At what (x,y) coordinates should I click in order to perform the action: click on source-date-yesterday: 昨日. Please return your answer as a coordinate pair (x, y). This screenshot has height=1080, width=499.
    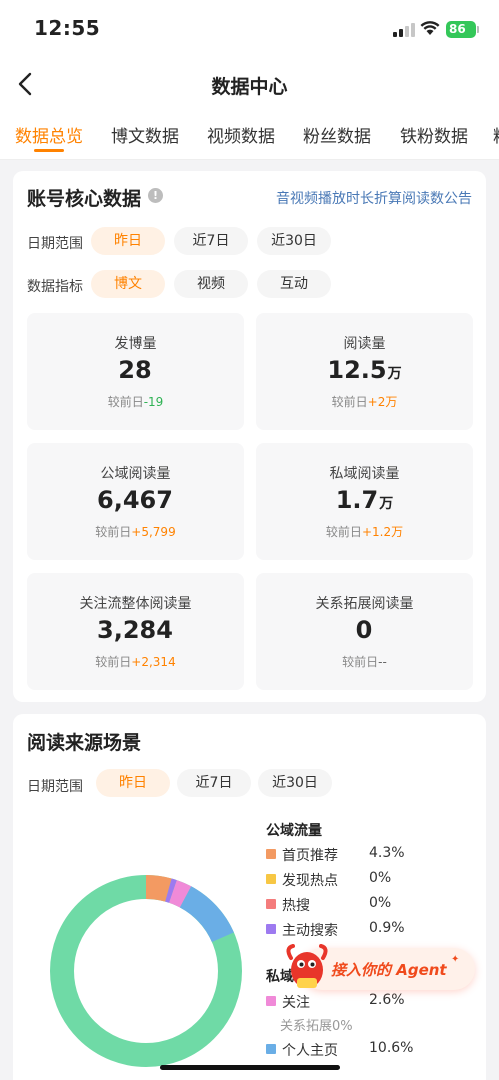
    Looking at the image, I should click on (133, 783).